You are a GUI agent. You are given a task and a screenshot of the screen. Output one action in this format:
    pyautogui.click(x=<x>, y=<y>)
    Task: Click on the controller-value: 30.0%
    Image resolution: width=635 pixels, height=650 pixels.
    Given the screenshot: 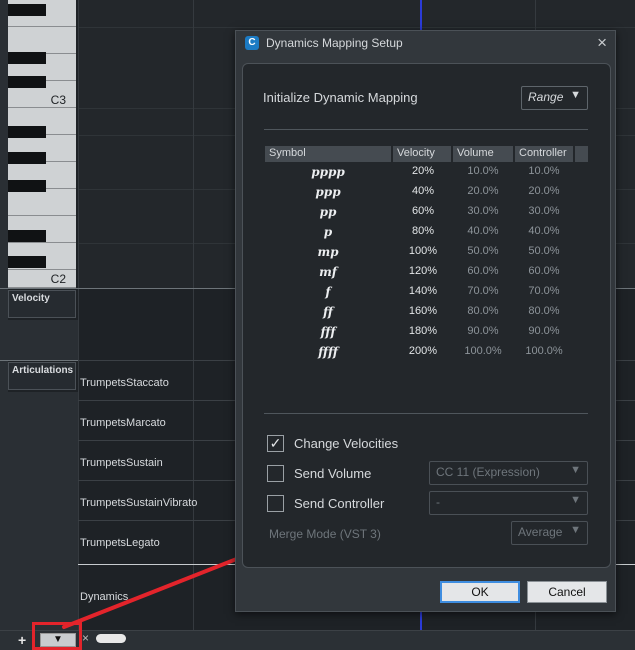 What is the action you would take?
    pyautogui.click(x=544, y=211)
    